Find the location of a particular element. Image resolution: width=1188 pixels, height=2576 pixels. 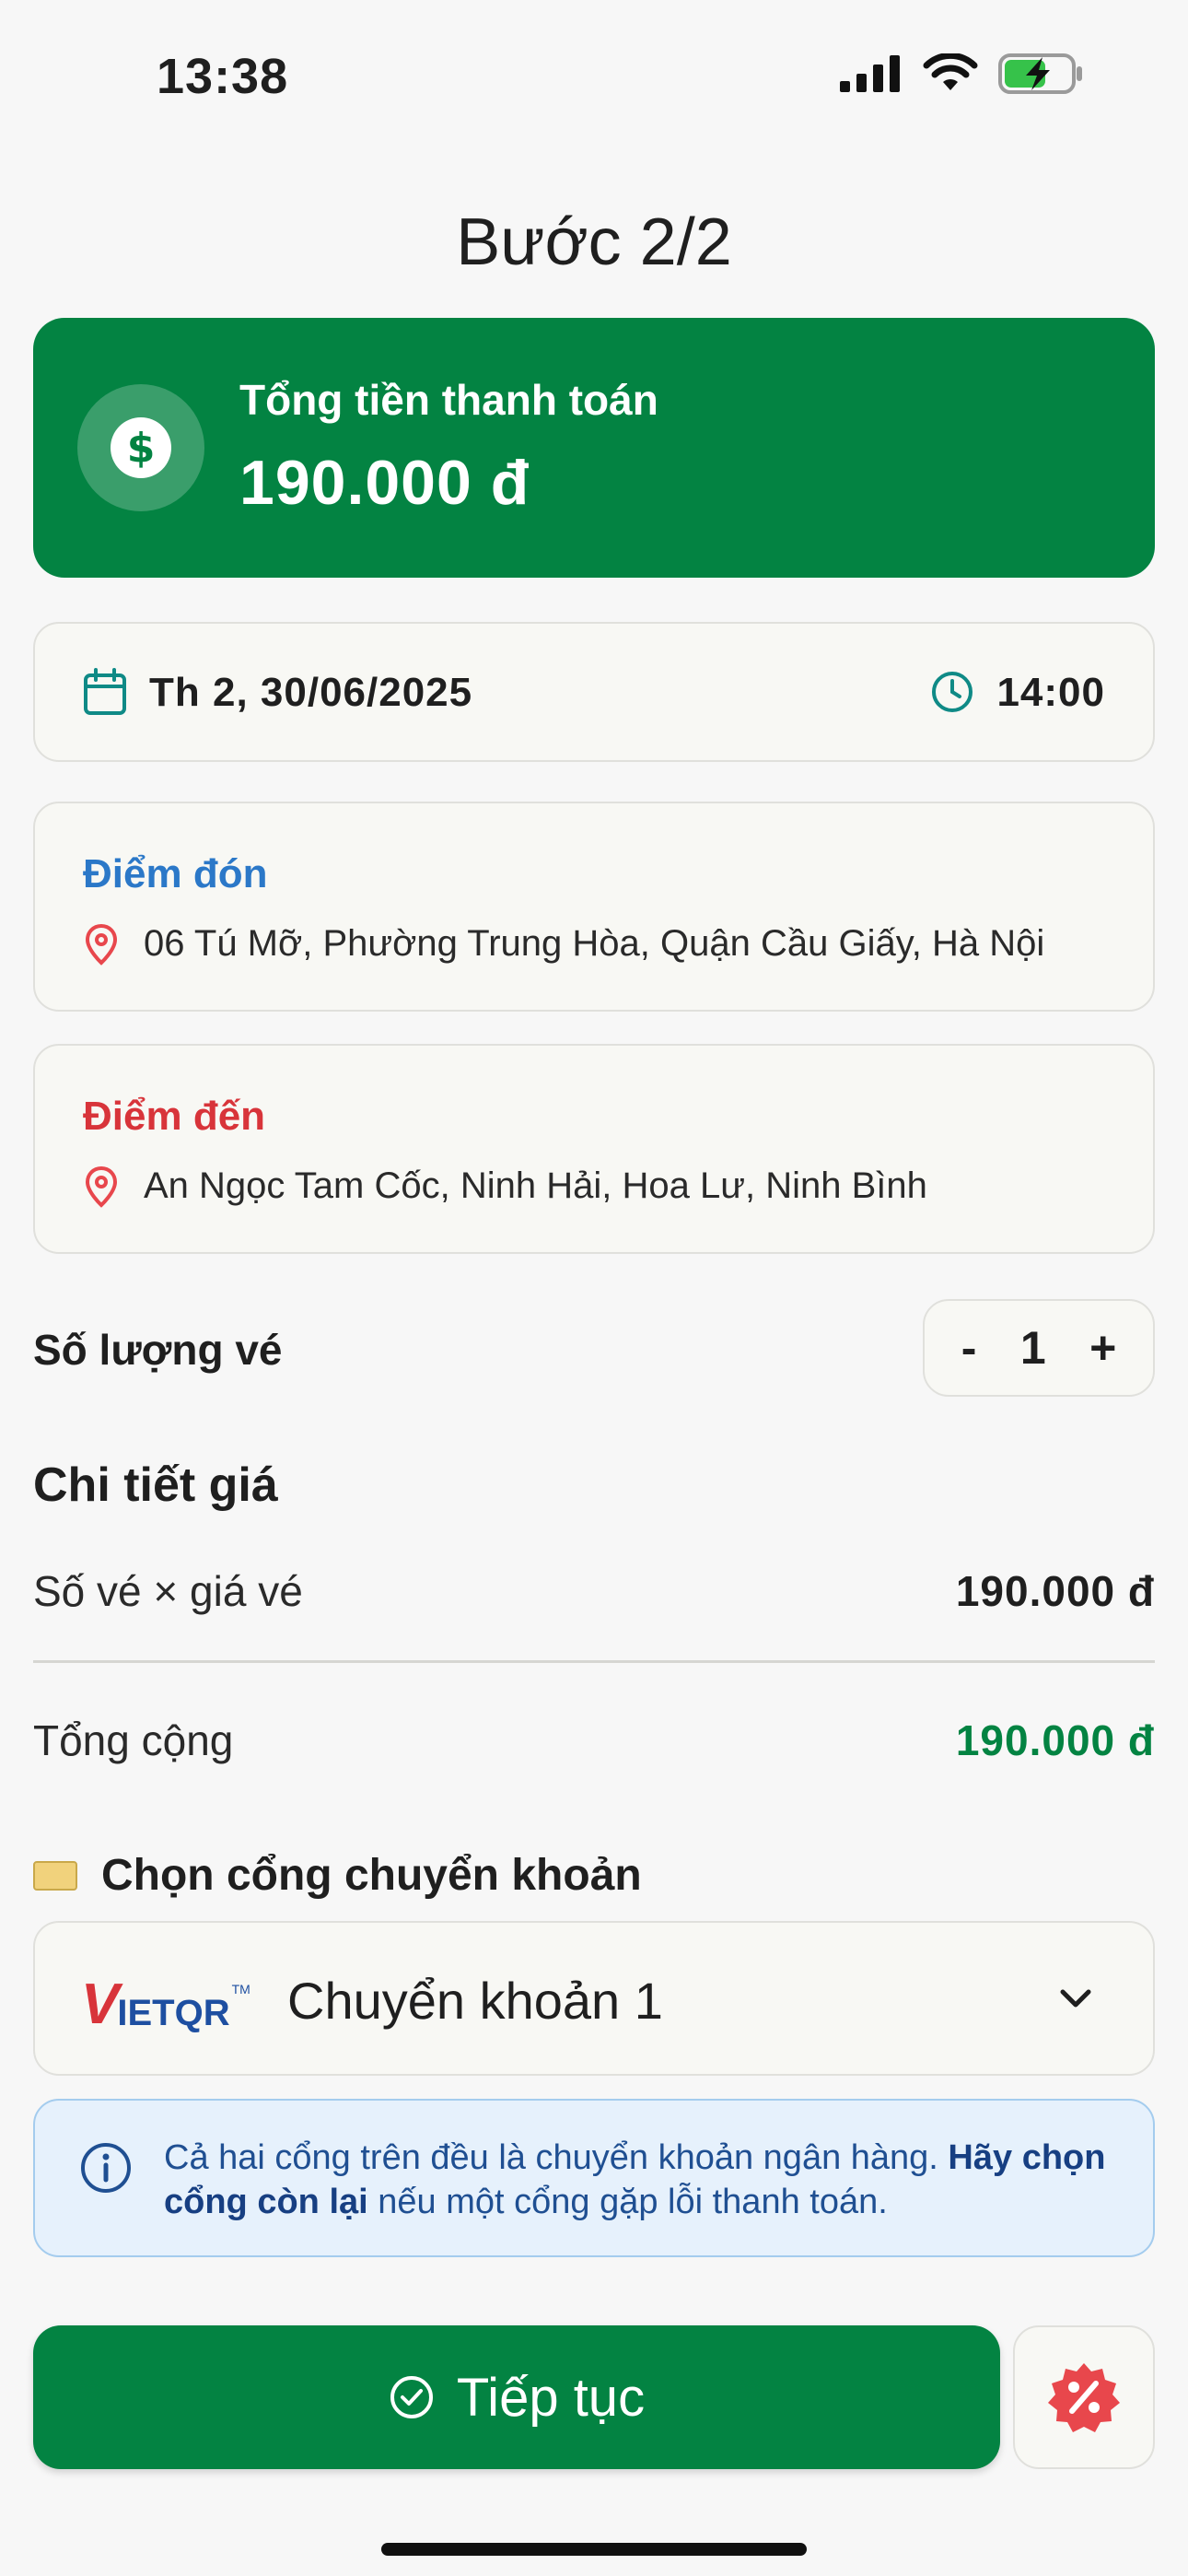

ticket-price-line-value: 190.000 đ is located at coordinates (1055, 1591).